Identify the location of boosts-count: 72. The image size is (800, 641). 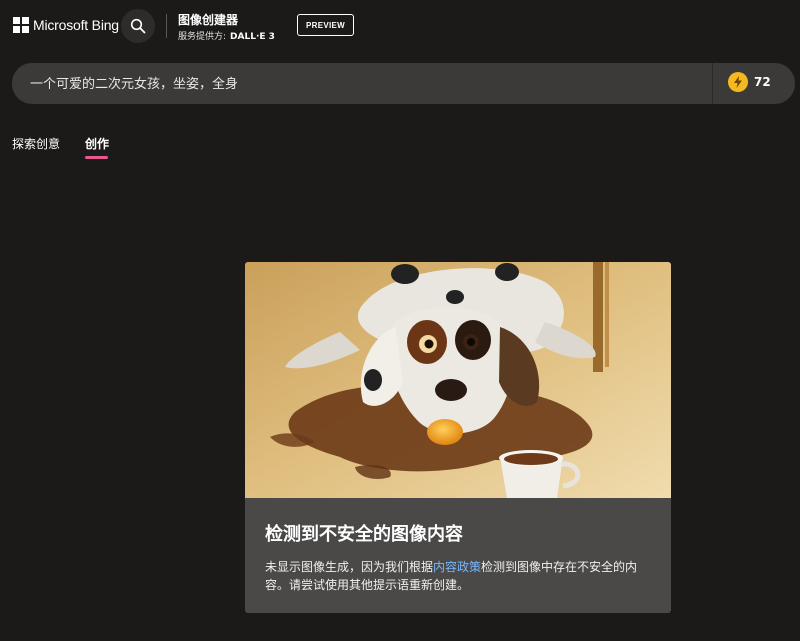
(762, 82).